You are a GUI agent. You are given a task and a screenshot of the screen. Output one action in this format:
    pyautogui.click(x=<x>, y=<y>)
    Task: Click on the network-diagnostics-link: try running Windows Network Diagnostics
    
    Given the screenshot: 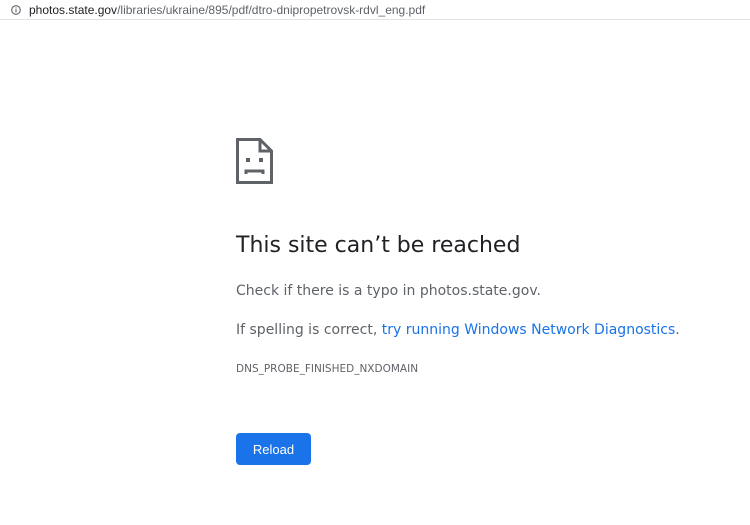 What is the action you would take?
    pyautogui.click(x=529, y=330)
    